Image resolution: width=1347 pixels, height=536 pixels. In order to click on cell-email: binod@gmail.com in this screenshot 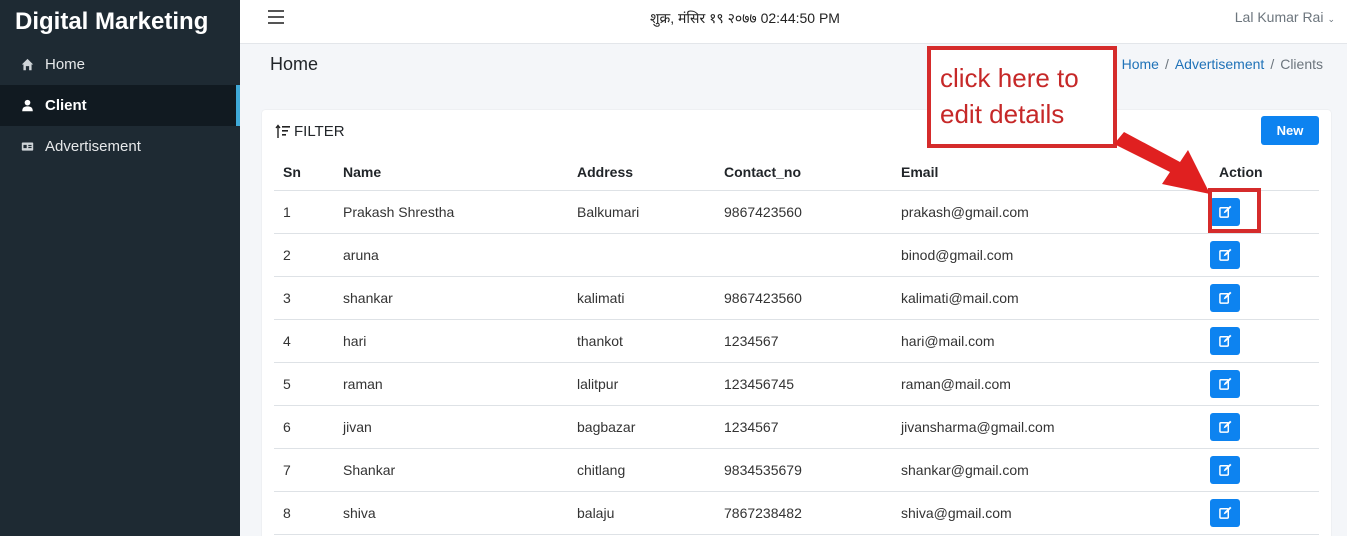, I will do `click(1051, 255)`.